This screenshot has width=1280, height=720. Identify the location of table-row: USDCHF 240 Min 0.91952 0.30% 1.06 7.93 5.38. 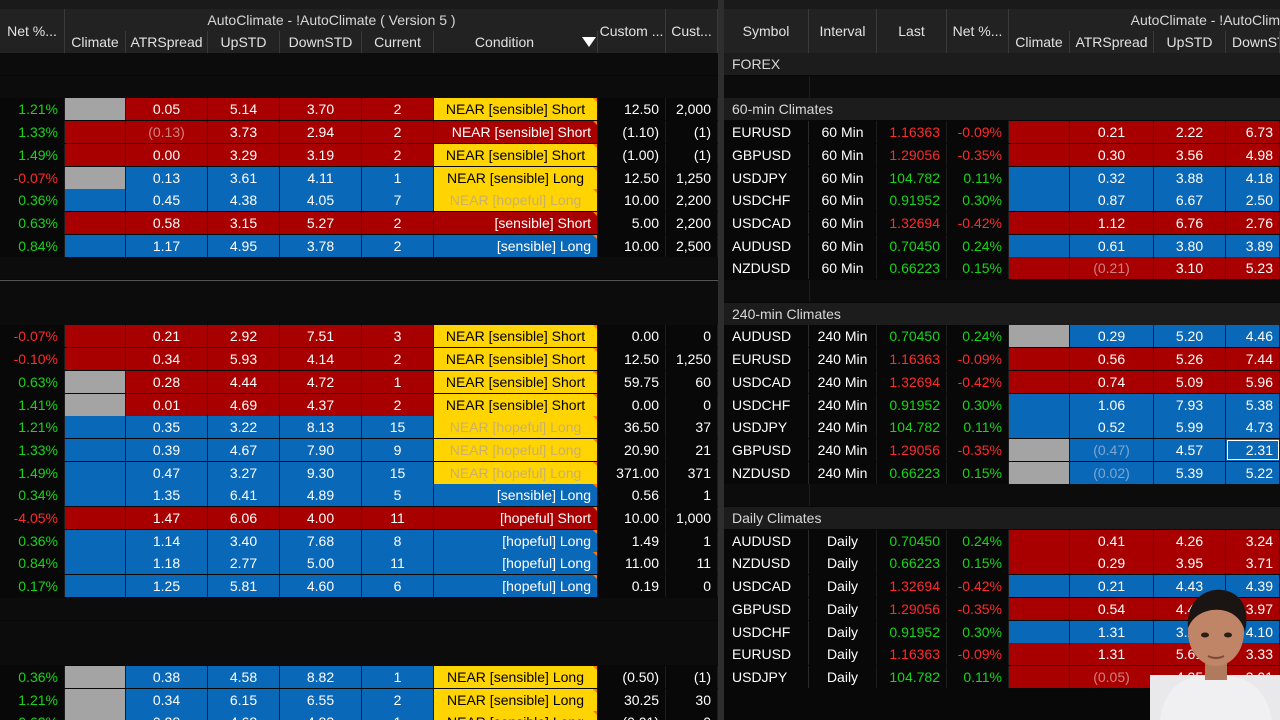
(1002, 404).